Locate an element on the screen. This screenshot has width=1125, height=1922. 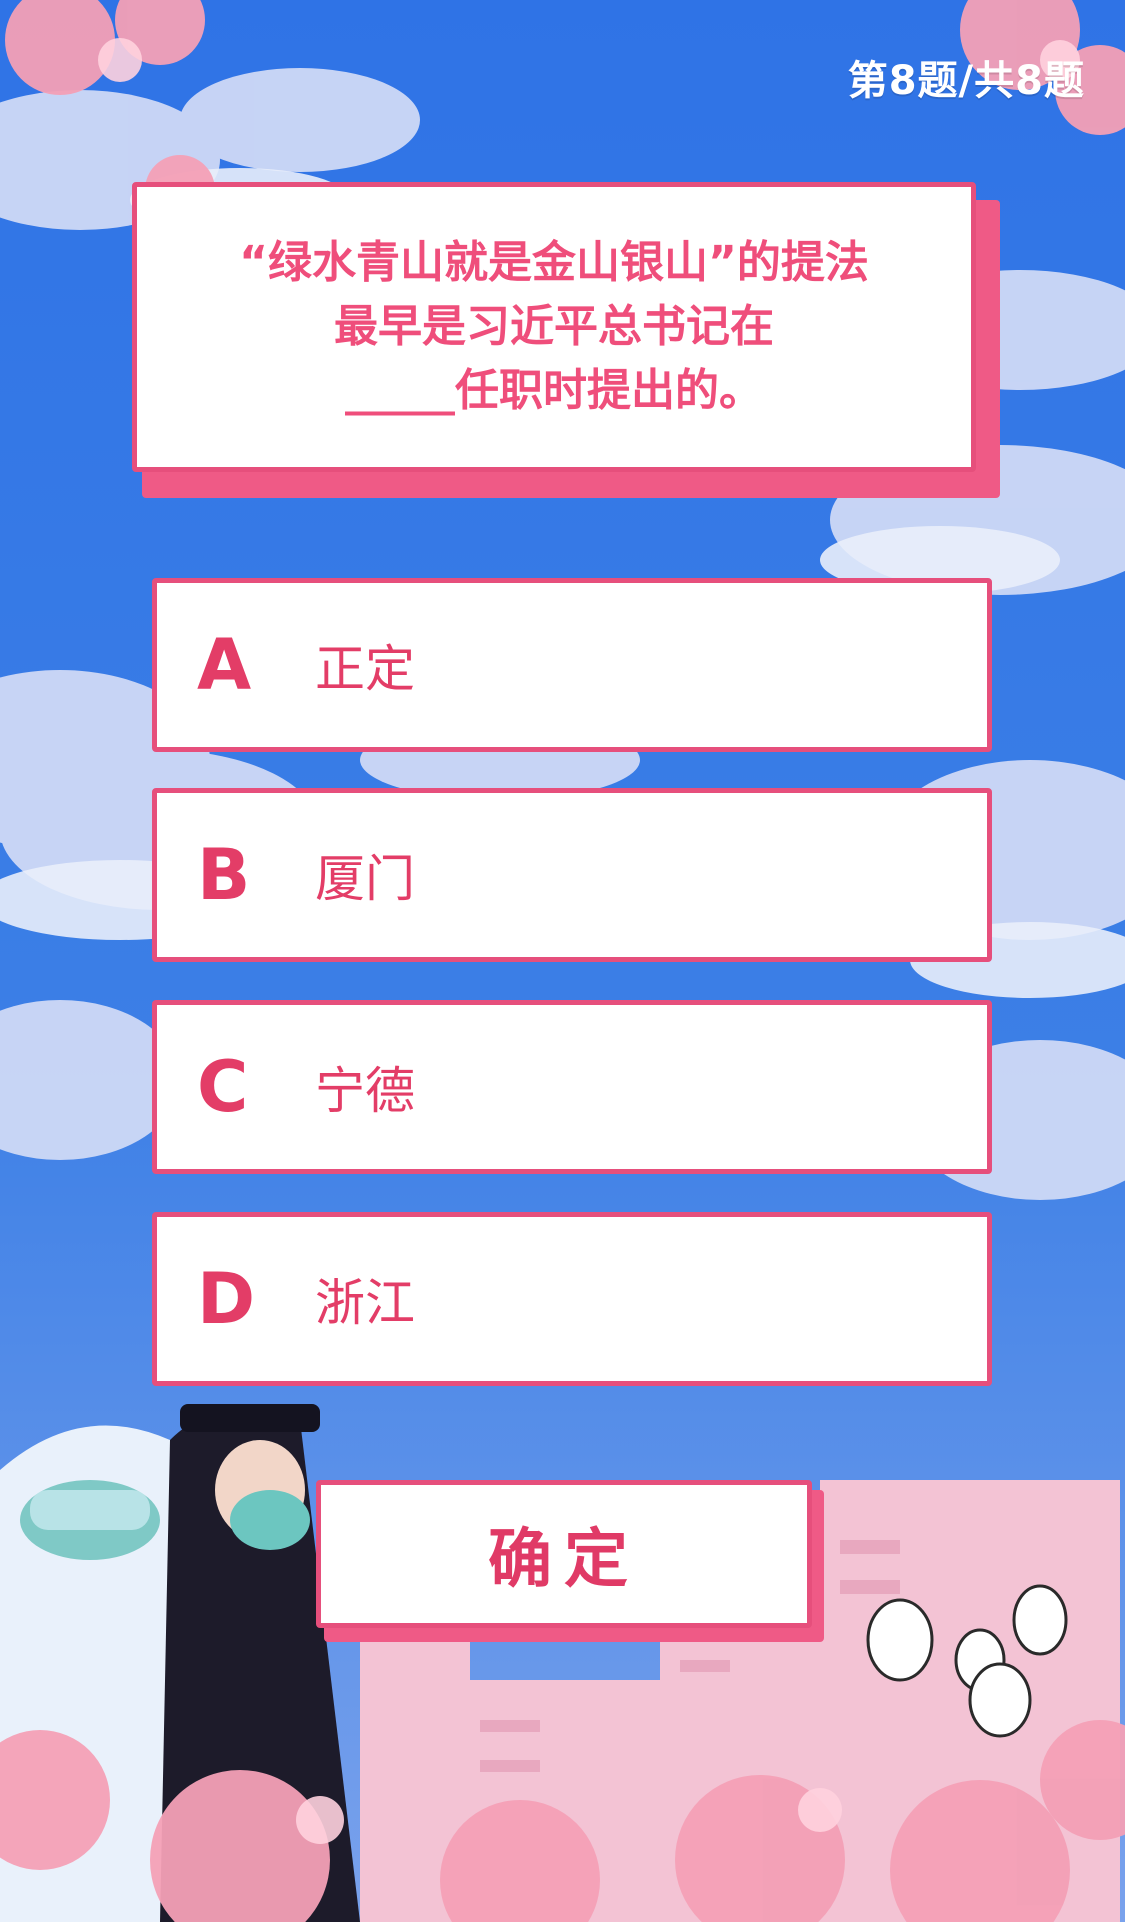
option-b-label: 厦门 is located at coordinates (365, 879).